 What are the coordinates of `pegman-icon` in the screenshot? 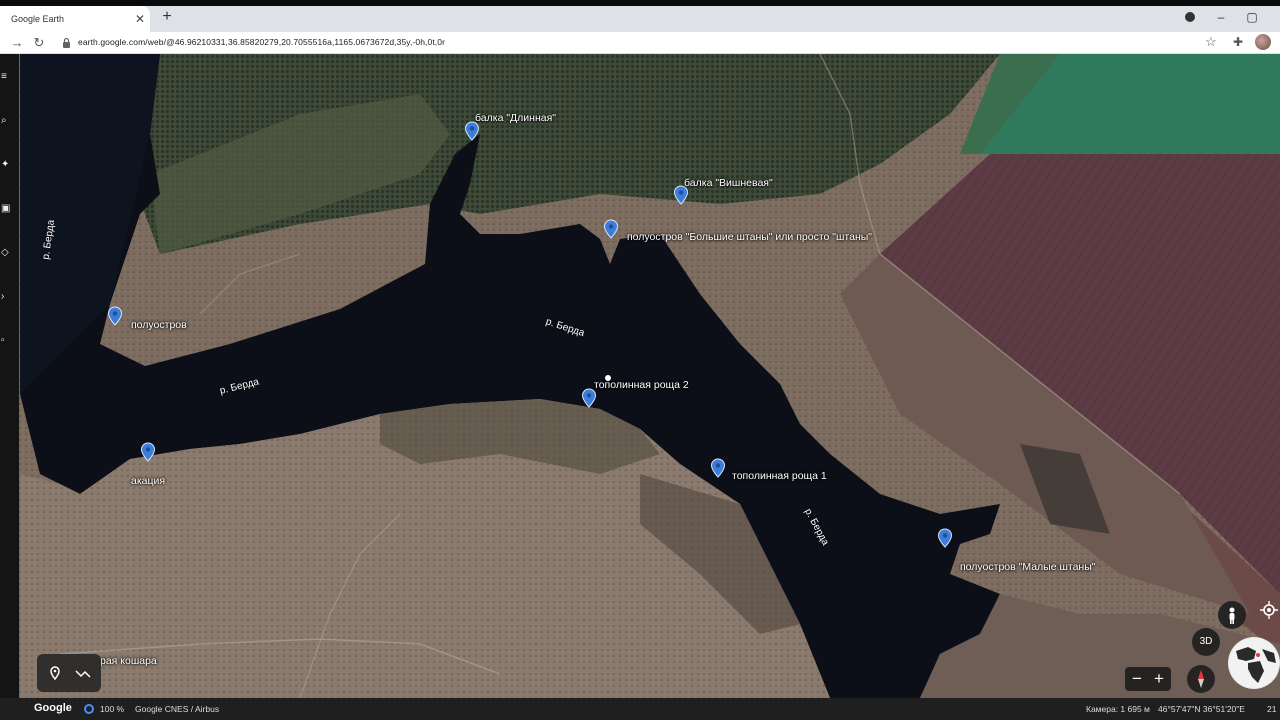 It's located at (1232, 615).